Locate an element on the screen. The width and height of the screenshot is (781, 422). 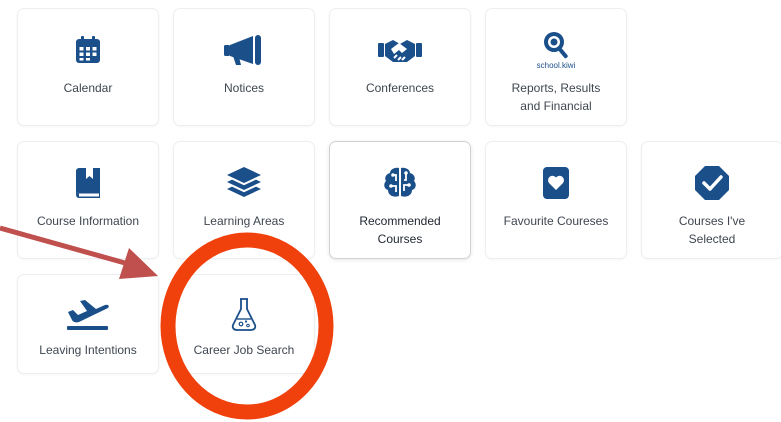
tile-label: Conferences is located at coordinates (400, 88).